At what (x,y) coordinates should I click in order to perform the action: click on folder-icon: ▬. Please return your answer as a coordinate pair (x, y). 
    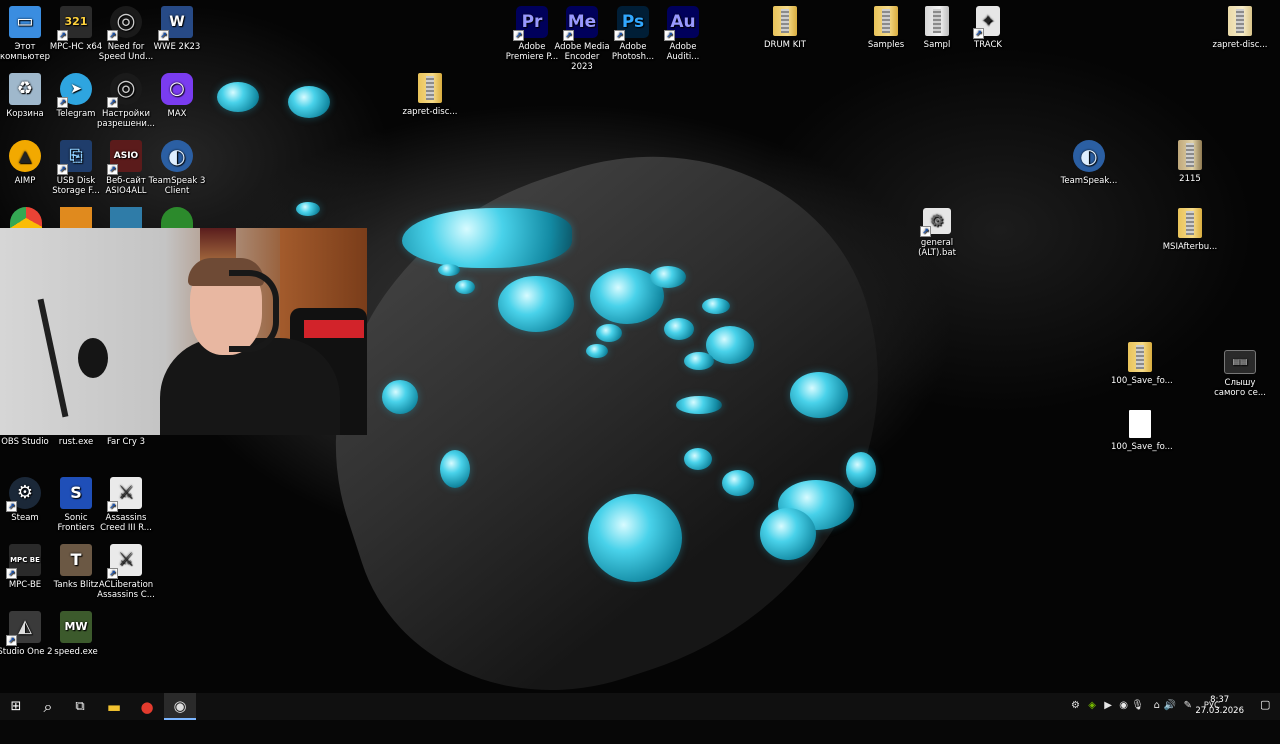
    Looking at the image, I should click on (114, 706).